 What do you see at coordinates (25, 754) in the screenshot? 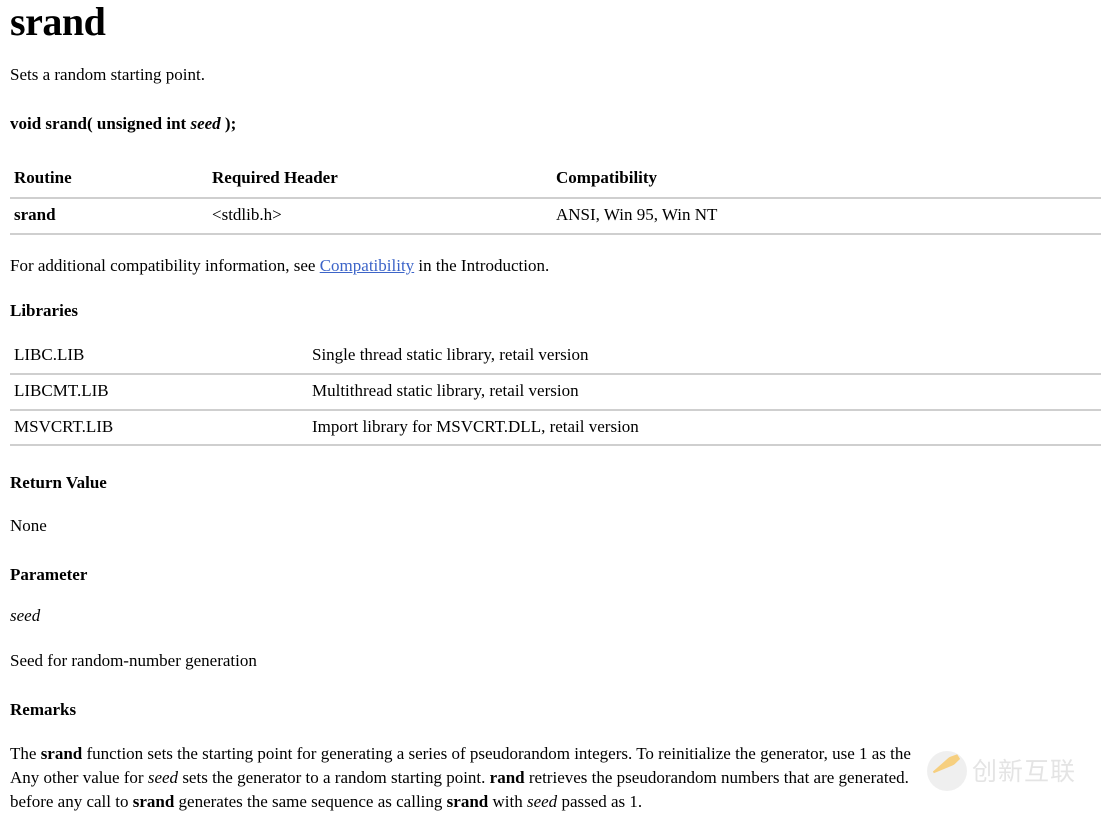
I see `remarks-l1-t1: The` at bounding box center [25, 754].